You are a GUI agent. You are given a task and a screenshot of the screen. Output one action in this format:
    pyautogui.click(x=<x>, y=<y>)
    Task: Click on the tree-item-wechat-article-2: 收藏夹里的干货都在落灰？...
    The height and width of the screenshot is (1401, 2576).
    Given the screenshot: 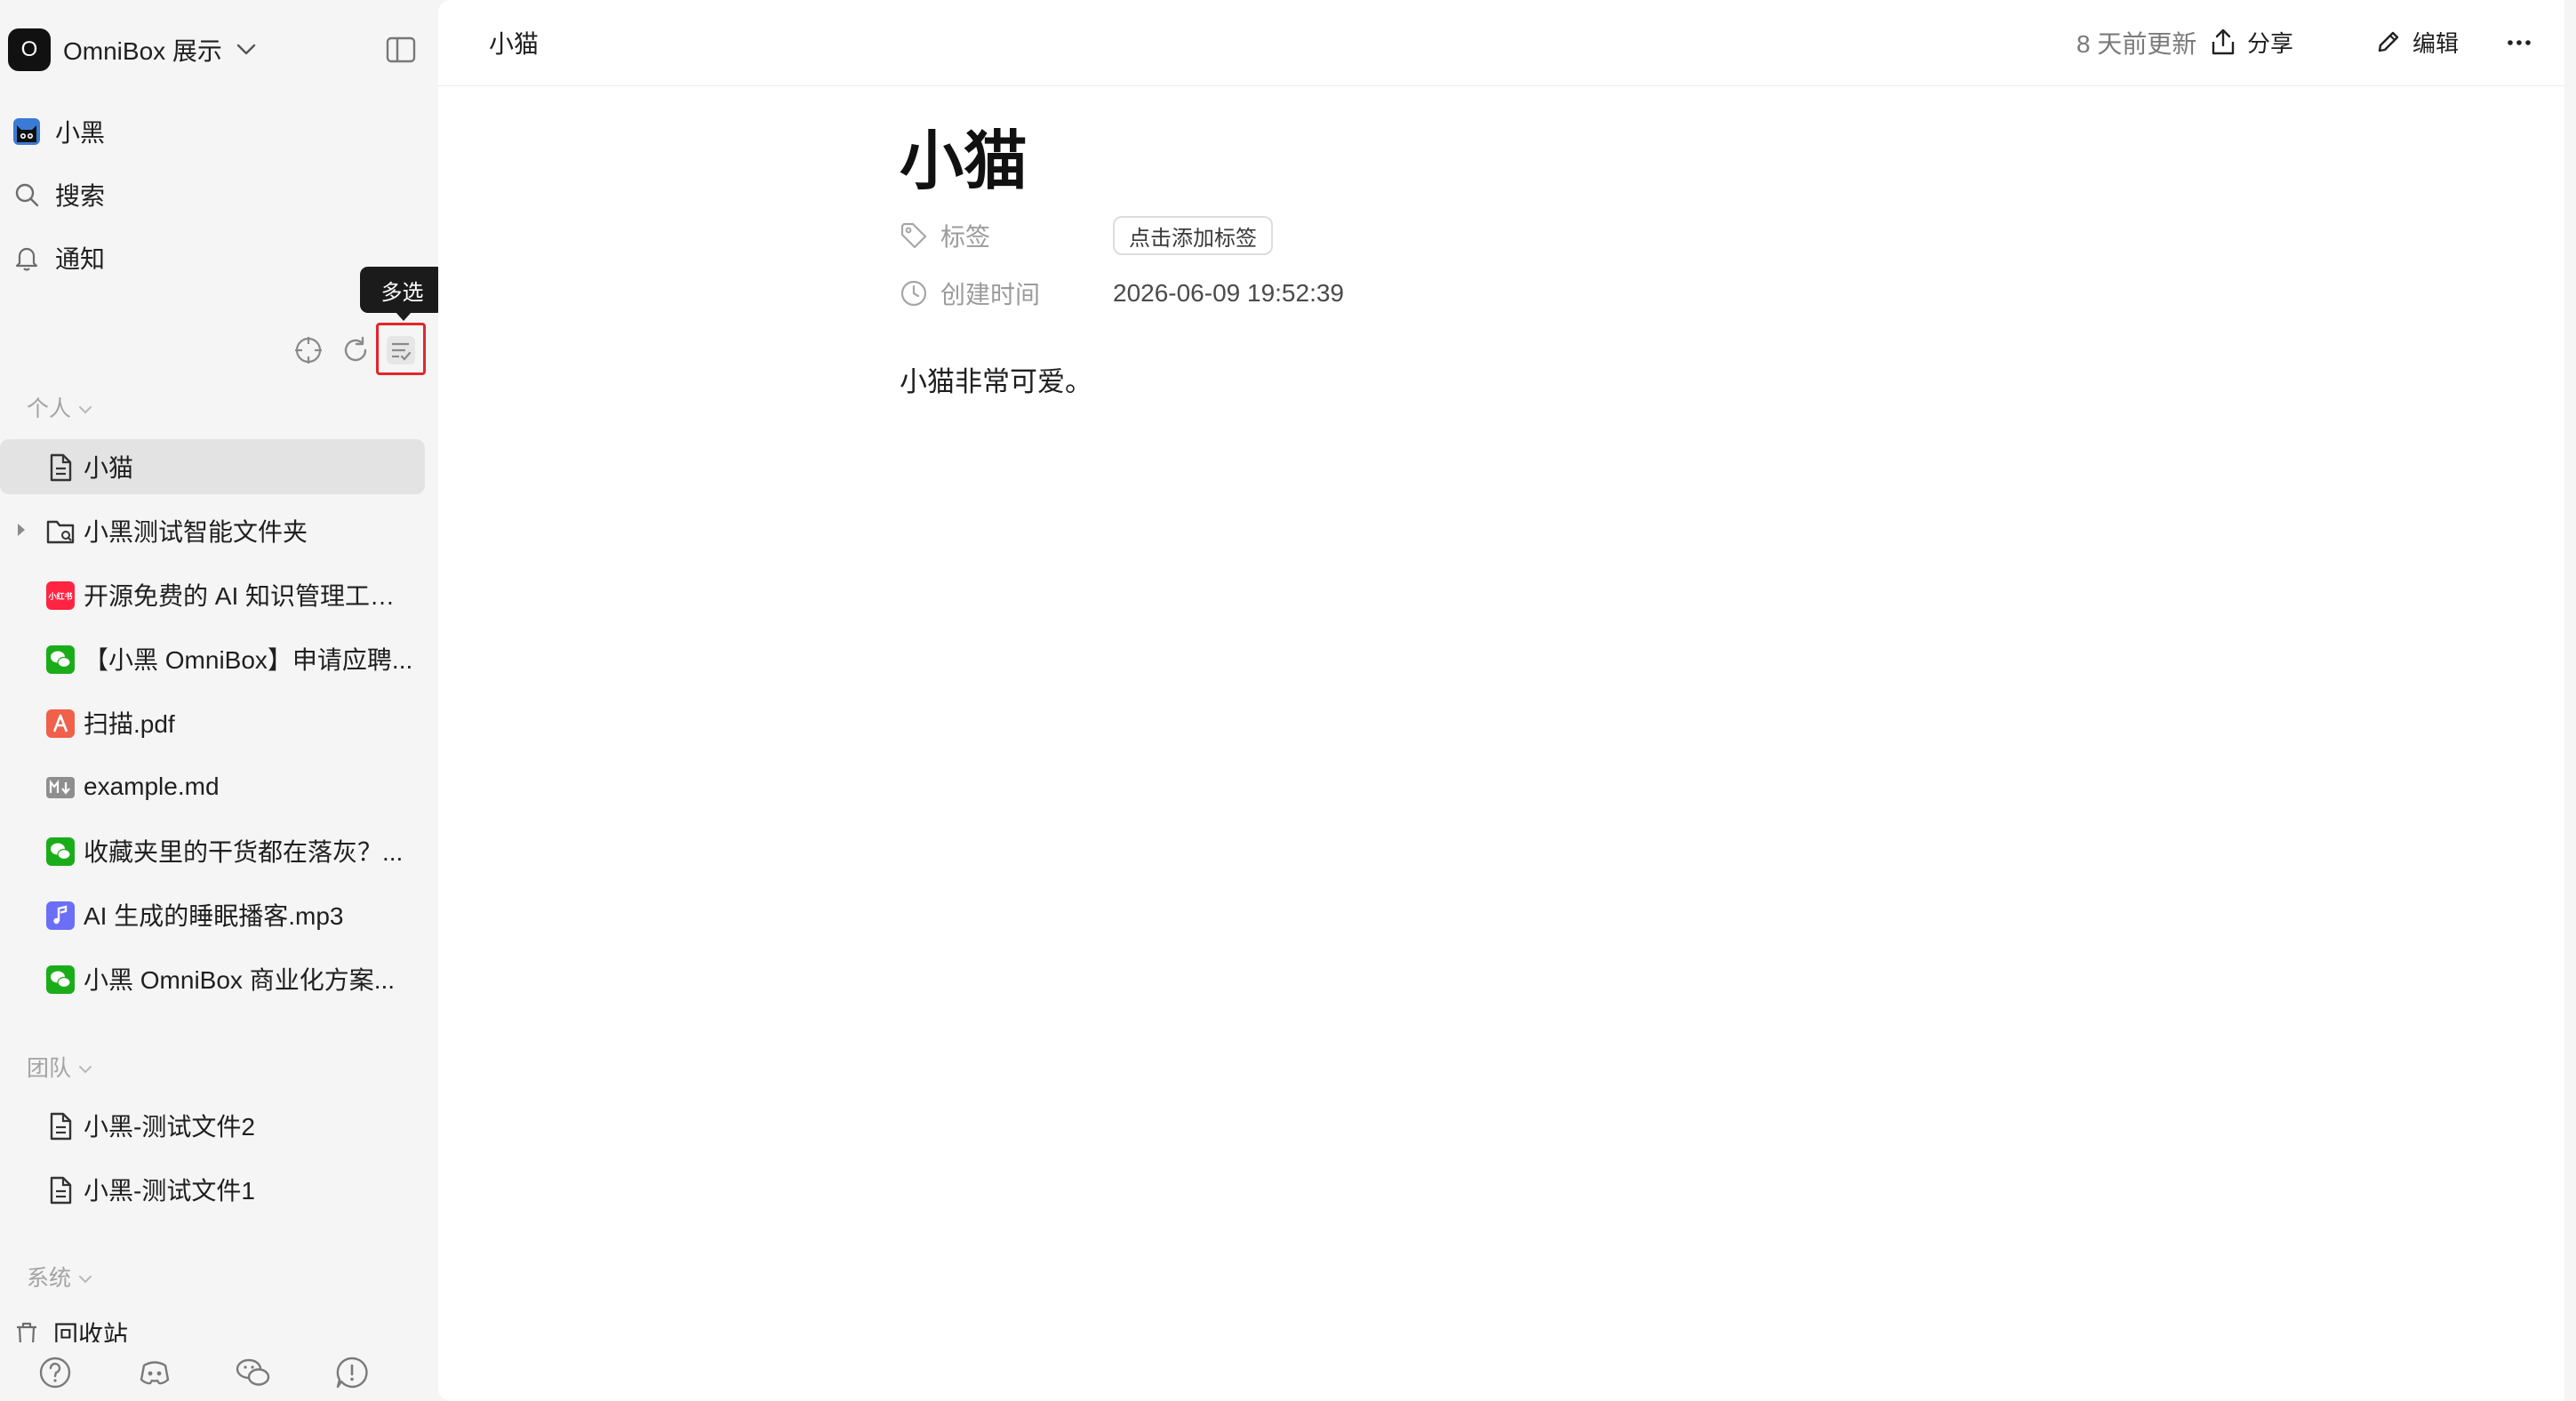 What is the action you would take?
    pyautogui.click(x=212, y=850)
    